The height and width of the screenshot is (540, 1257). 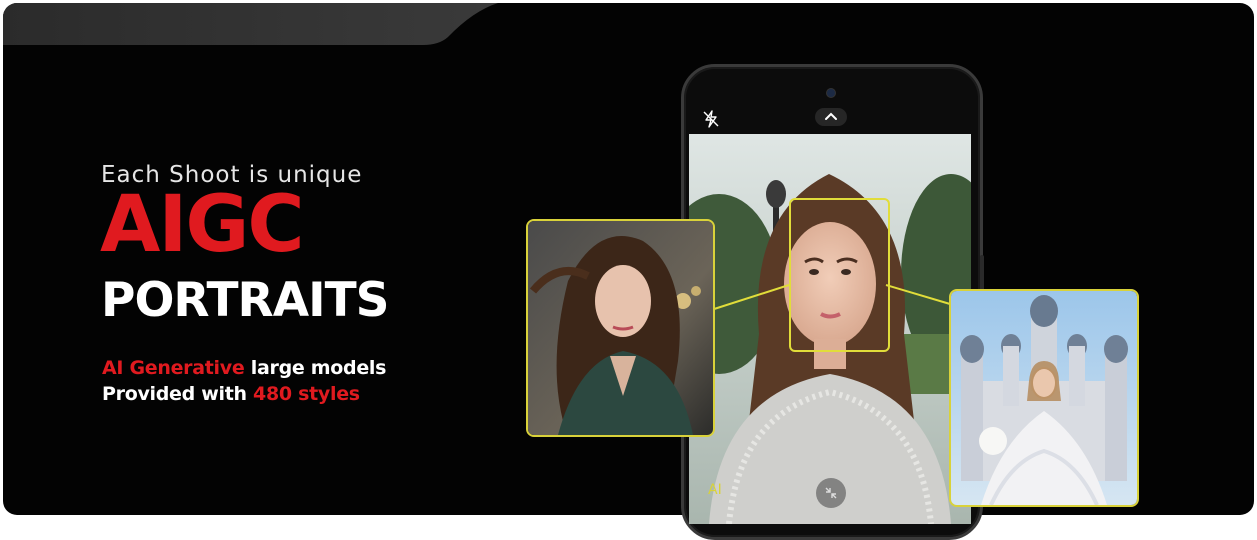 I want to click on style-sample-wind-portrait, so click(x=620, y=328).